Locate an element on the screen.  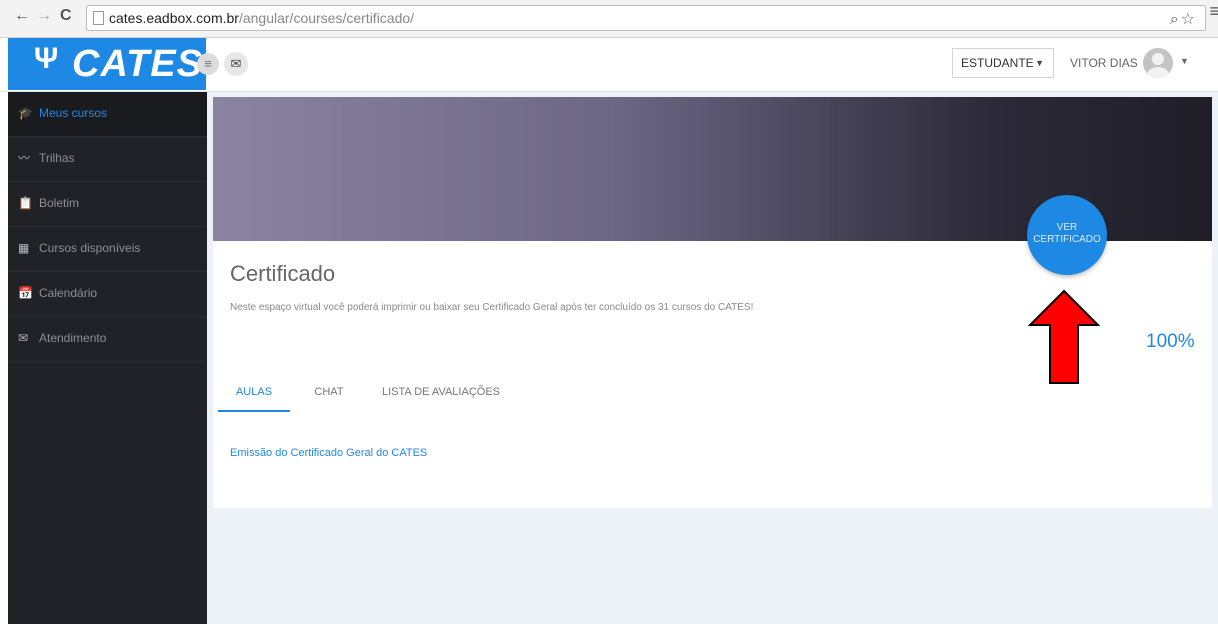
url-domain: cates.eadbox.com.br is located at coordinates (174, 18).